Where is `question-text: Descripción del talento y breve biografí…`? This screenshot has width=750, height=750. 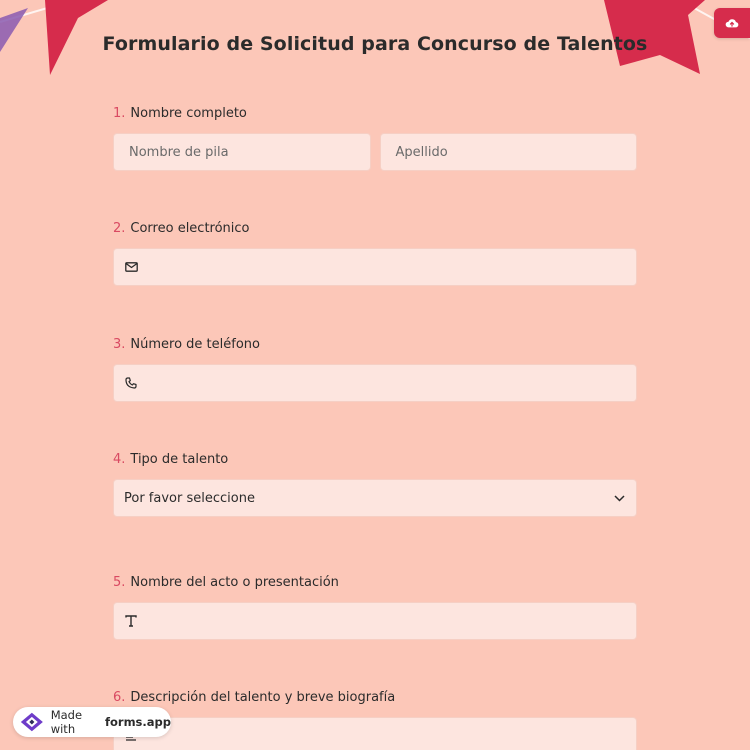
question-text: Descripción del talento y breve biografí… is located at coordinates (263, 697).